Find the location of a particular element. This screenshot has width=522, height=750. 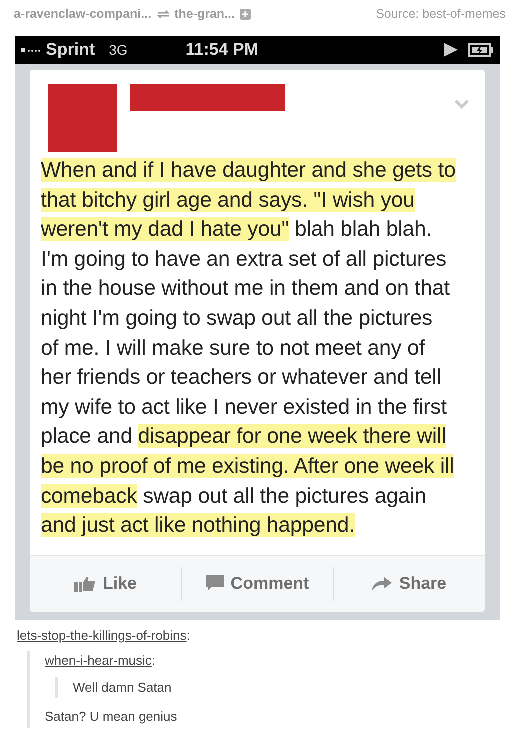

speech-bubble-icon is located at coordinates (215, 583).